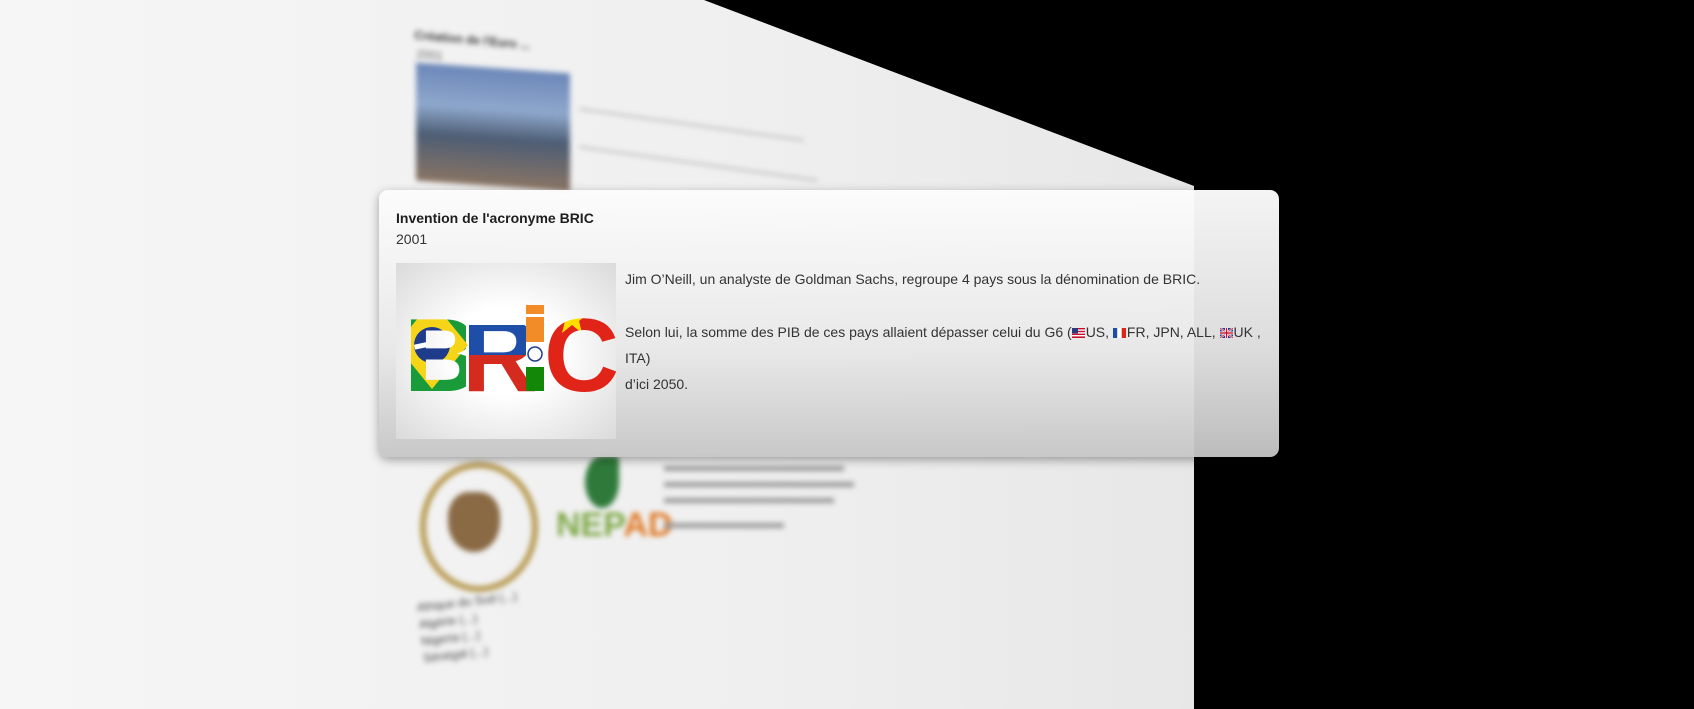 Image resolution: width=1694 pixels, height=709 pixels. Describe the element at coordinates (495, 218) in the screenshot. I see `event-title: Invention de l'acronyme BRIC` at that location.